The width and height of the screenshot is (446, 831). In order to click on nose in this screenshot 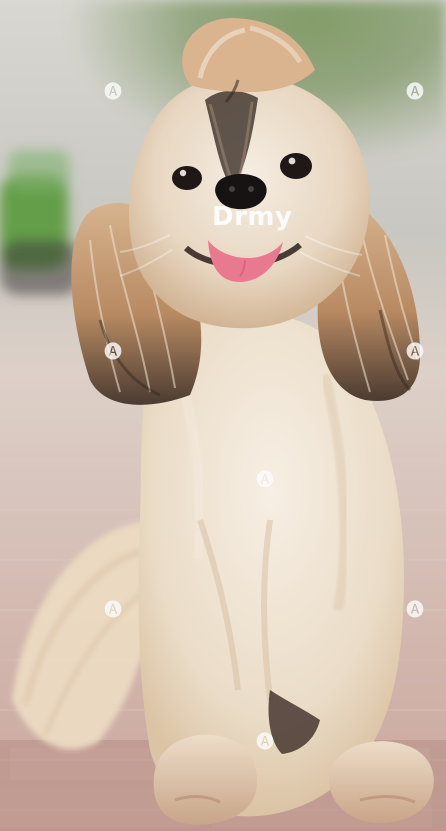, I will do `click(241, 192)`.